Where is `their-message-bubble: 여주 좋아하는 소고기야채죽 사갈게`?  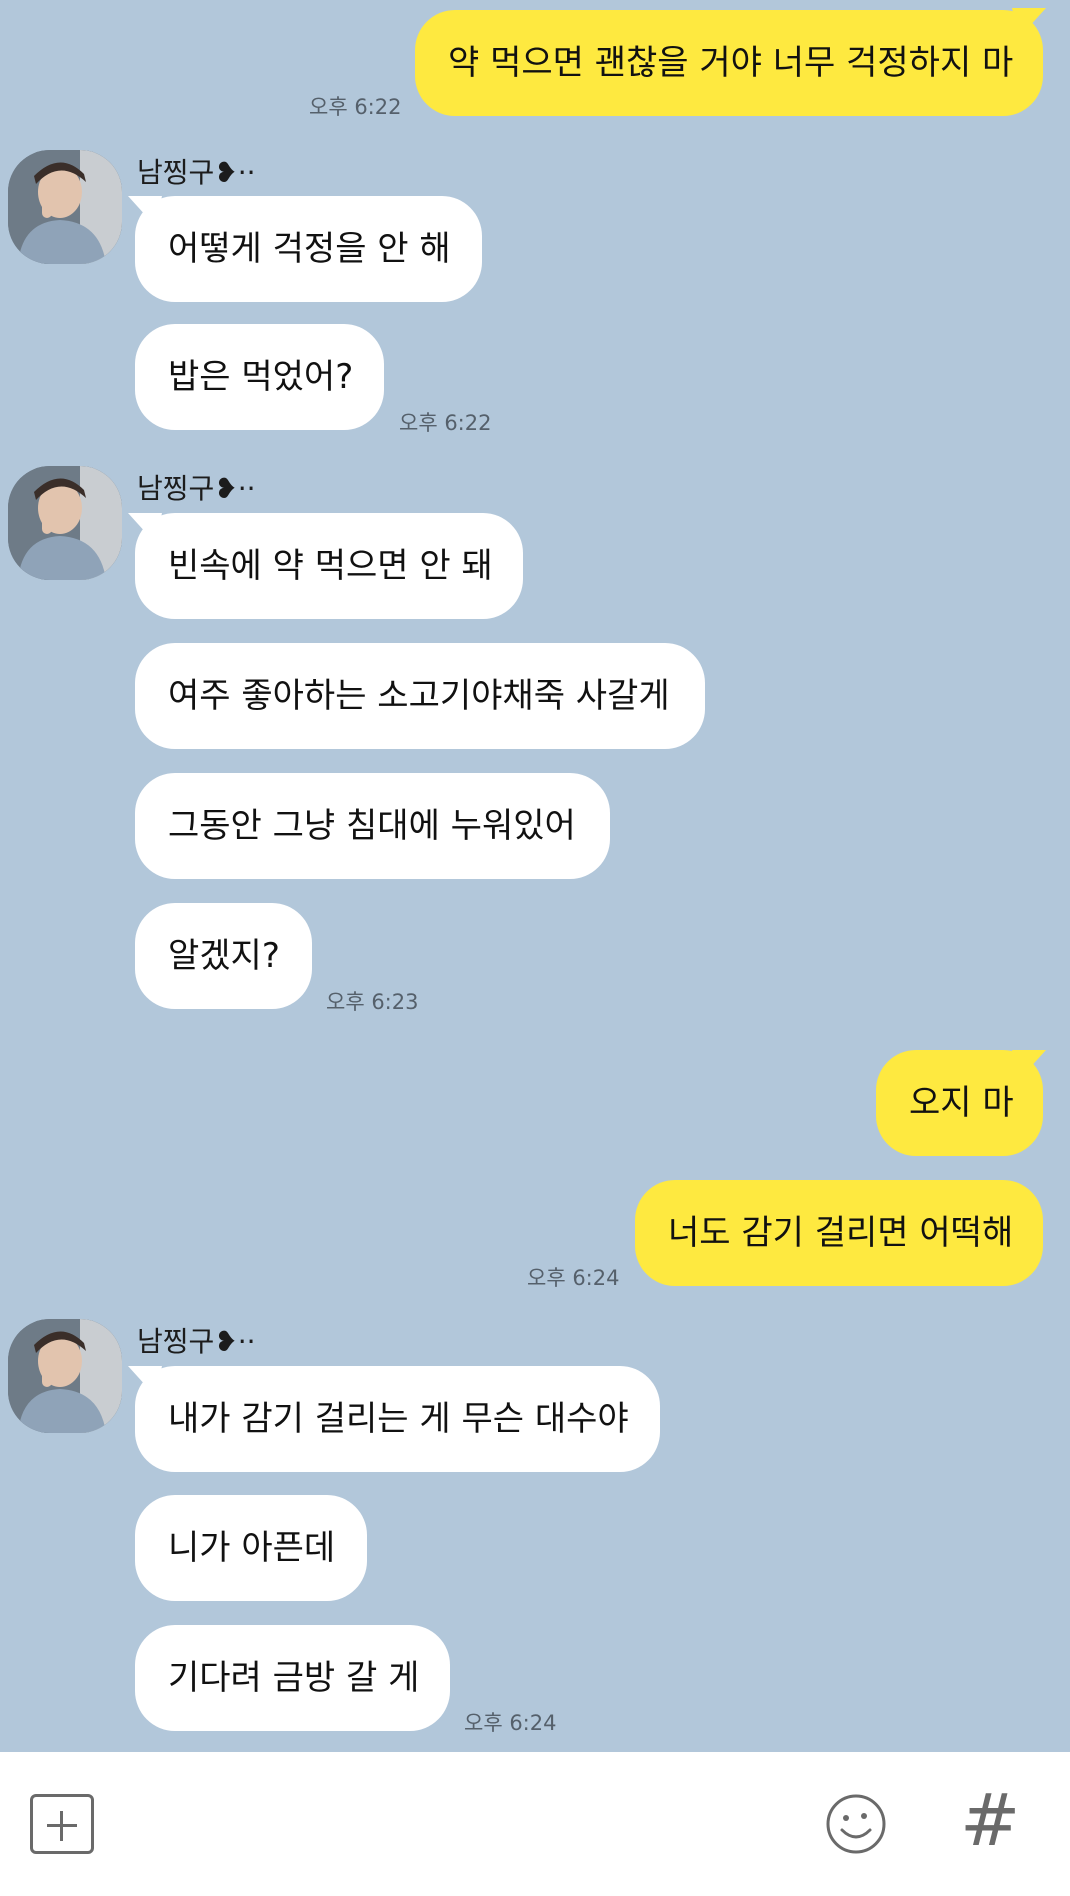 their-message-bubble: 여주 좋아하는 소고기야채죽 사갈게 is located at coordinates (420, 696).